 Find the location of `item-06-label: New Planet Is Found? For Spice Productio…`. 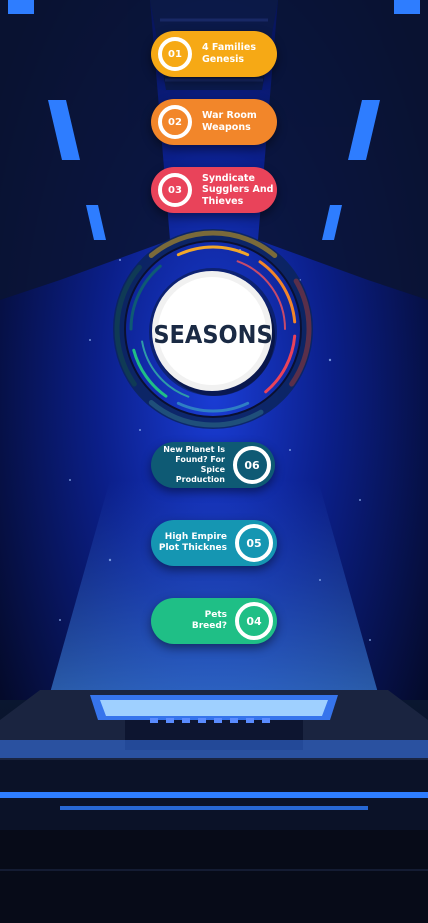

item-06-label: New Planet Is Found? For Spice Productio… is located at coordinates (194, 464).